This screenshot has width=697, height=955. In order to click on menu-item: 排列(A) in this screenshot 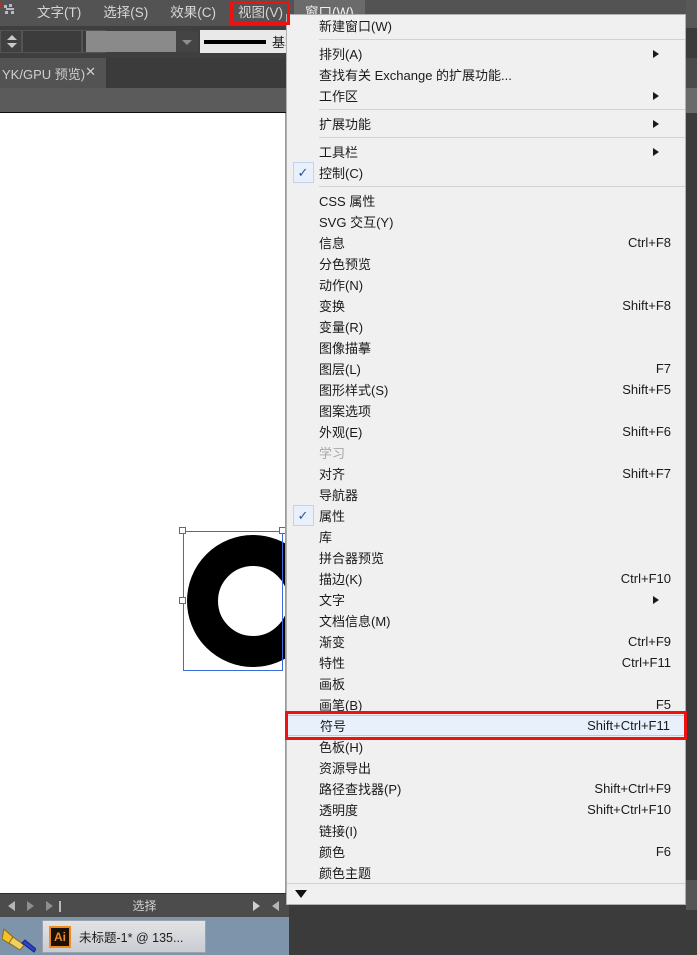, I will do `click(486, 53)`.